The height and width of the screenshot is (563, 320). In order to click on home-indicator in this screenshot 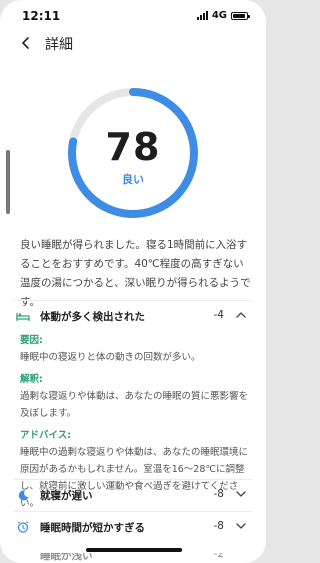, I will do `click(134, 550)`.